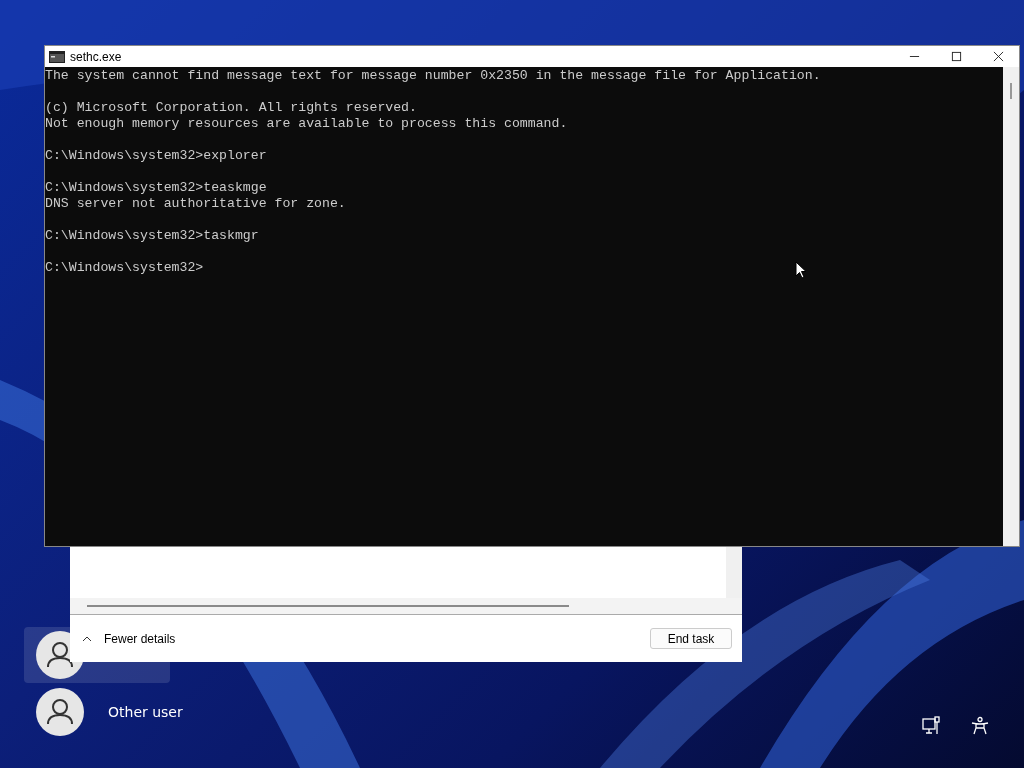  Describe the element at coordinates (306, 124) in the screenshot. I see `console-line: Not enough memory resources are available to process this command.` at that location.